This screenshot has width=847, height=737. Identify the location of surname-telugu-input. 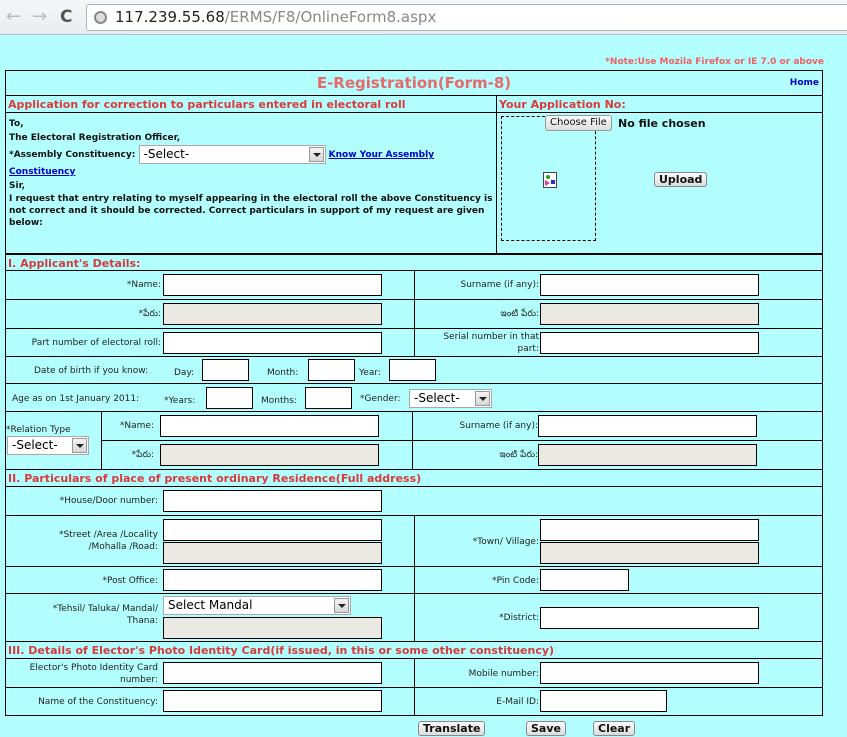
(649, 314).